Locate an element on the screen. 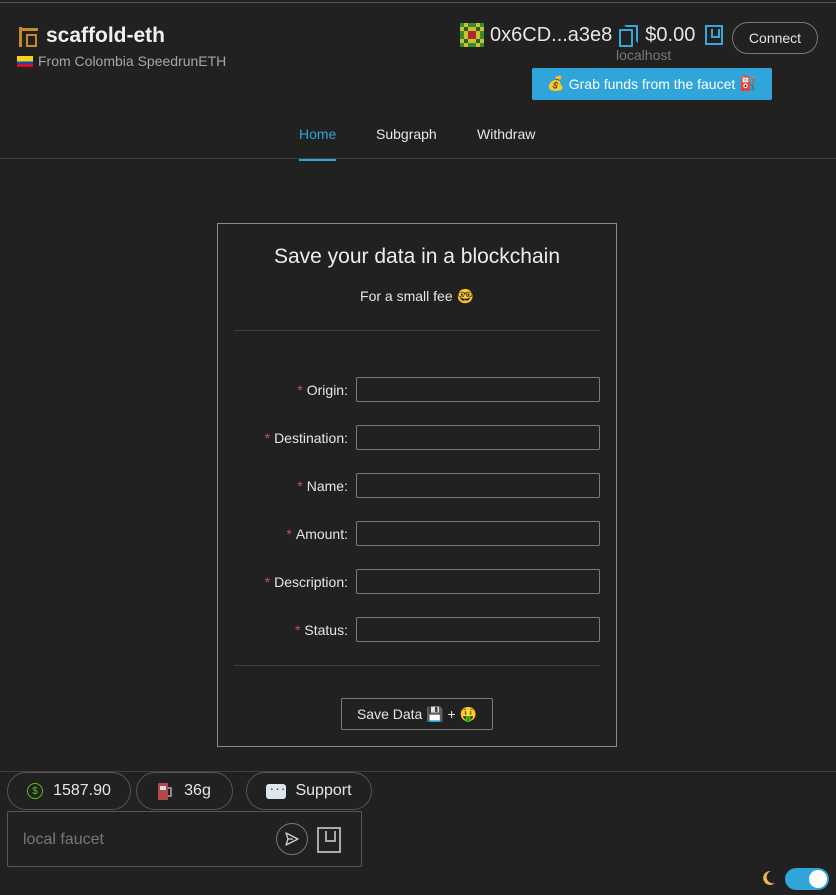 This screenshot has height=895, width=836. amount-label: * Amount: is located at coordinates (317, 534).